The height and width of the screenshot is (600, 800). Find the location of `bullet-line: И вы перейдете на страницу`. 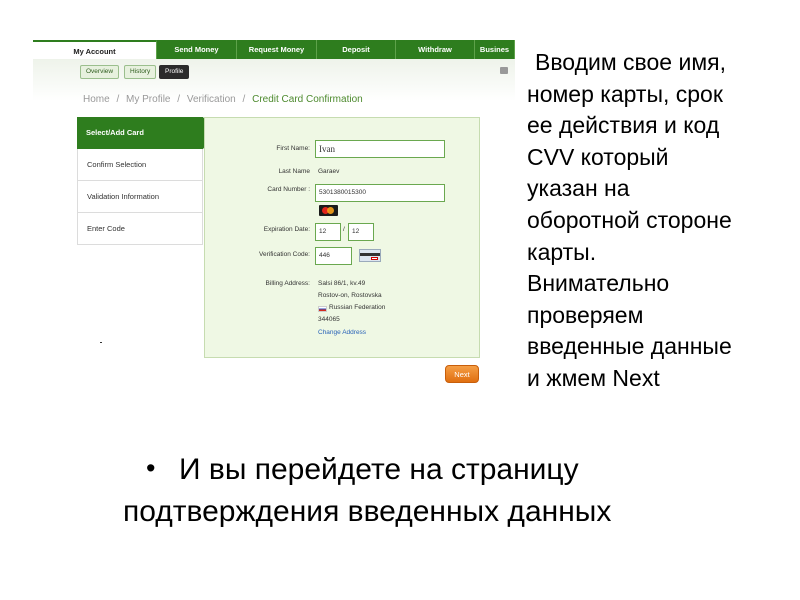

bullet-line: И вы перейдете на страницу is located at coordinates (379, 469).